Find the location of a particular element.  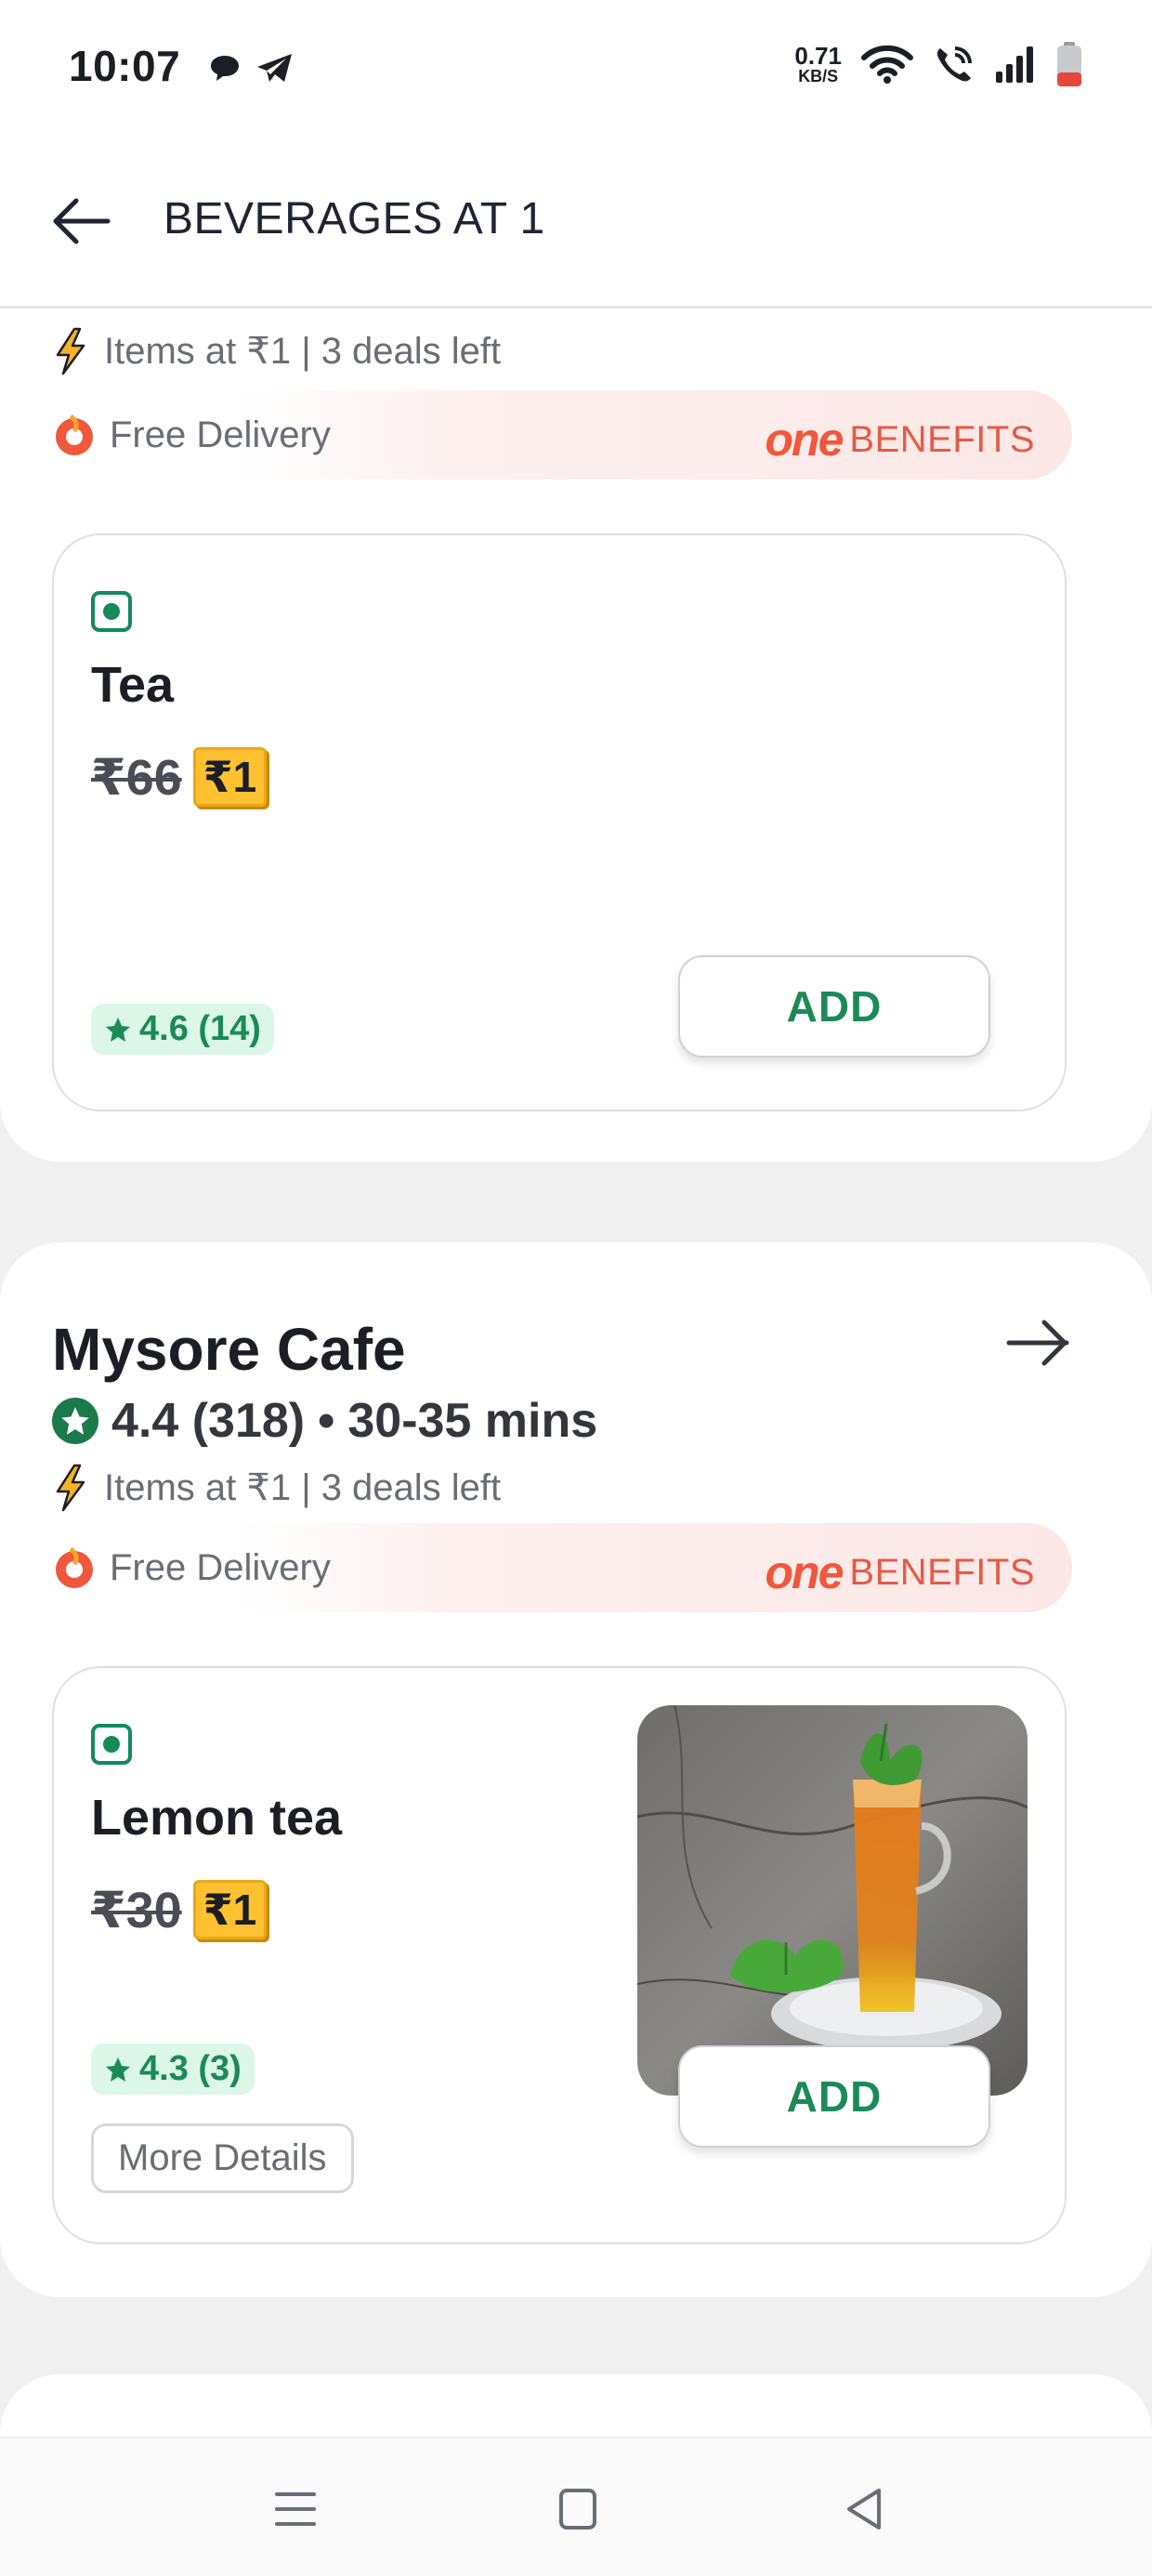

item-rating-badge: 4.3 (3) is located at coordinates (173, 2069).